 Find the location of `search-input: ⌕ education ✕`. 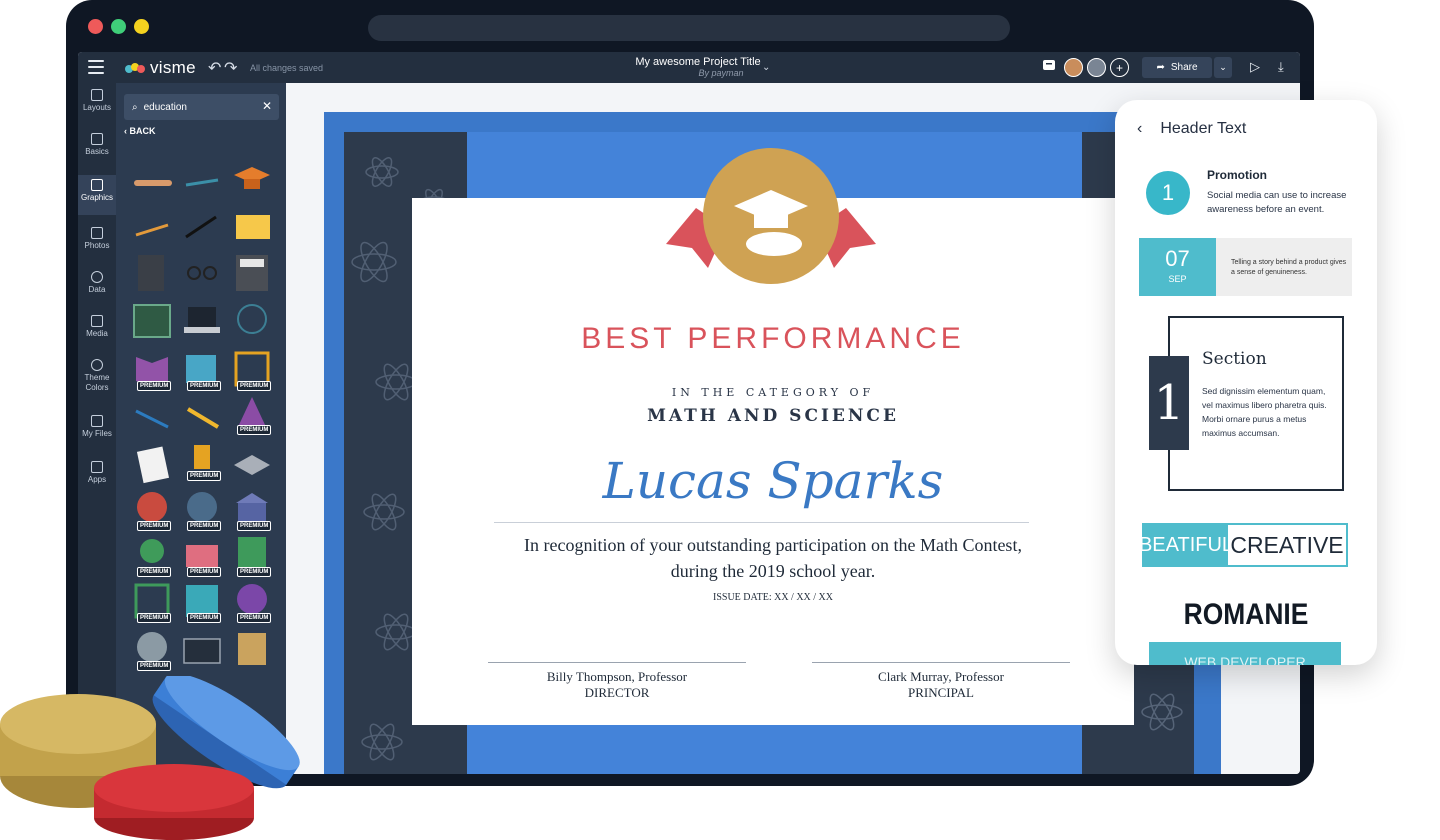

search-input: ⌕ education ✕ is located at coordinates (201, 107).